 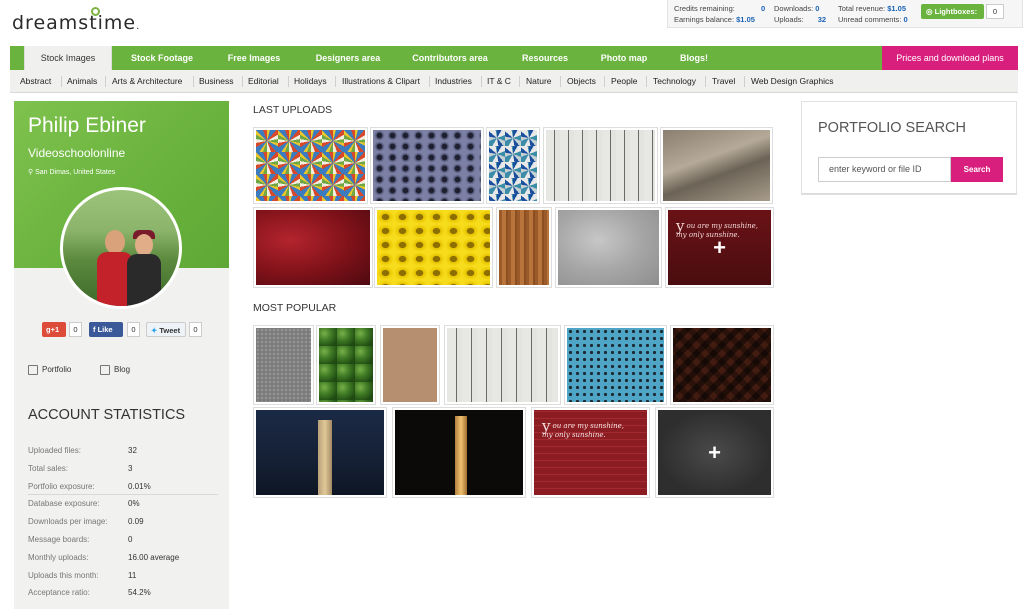 I want to click on logo-swirl-icon, so click(x=95, y=11).